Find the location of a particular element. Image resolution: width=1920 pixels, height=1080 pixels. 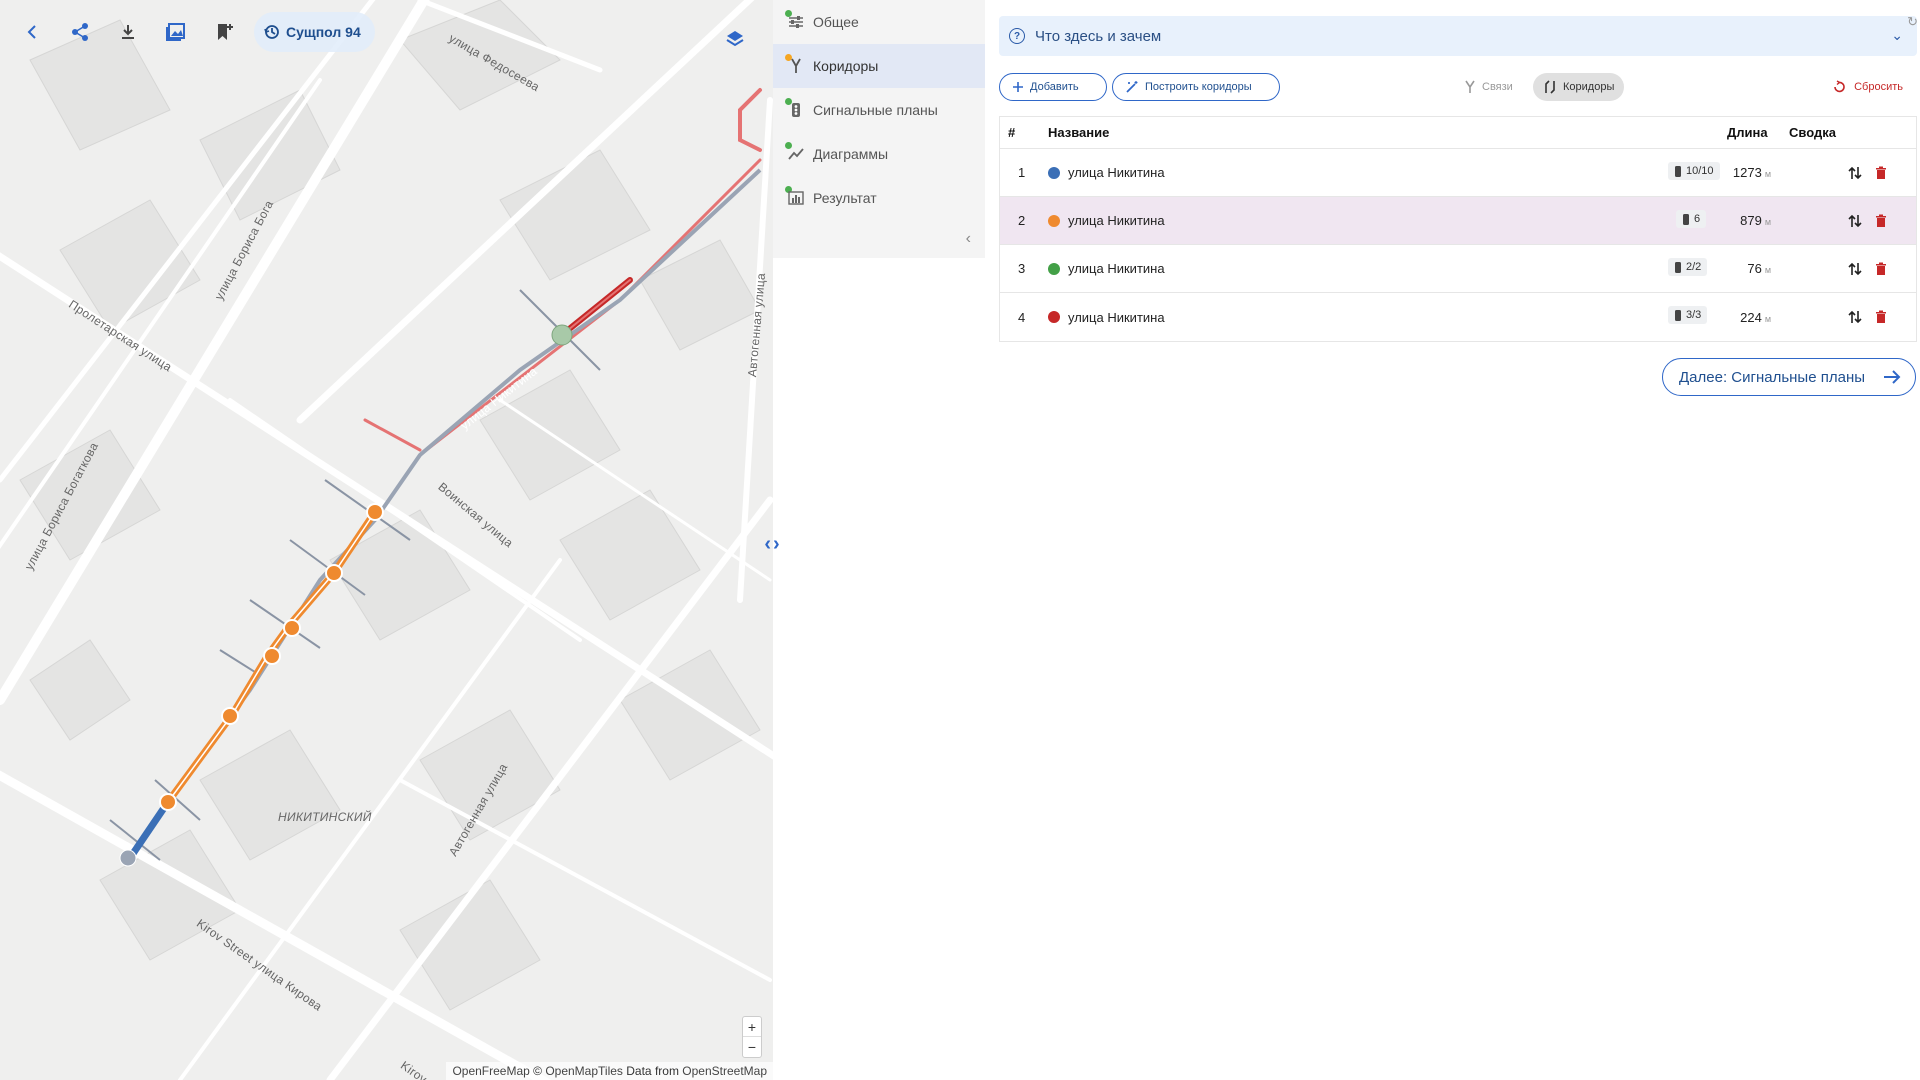

help-accordion: ? Что здесь и зачем ⌄ is located at coordinates (1458, 36).